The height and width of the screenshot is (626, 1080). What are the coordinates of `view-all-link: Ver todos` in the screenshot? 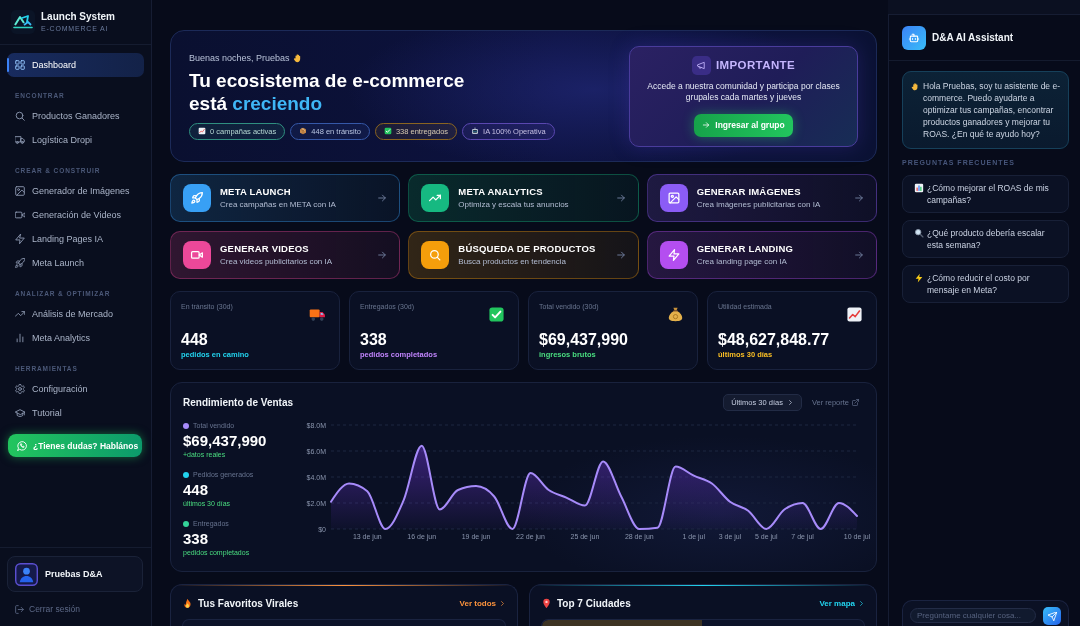 It's located at (482, 603).